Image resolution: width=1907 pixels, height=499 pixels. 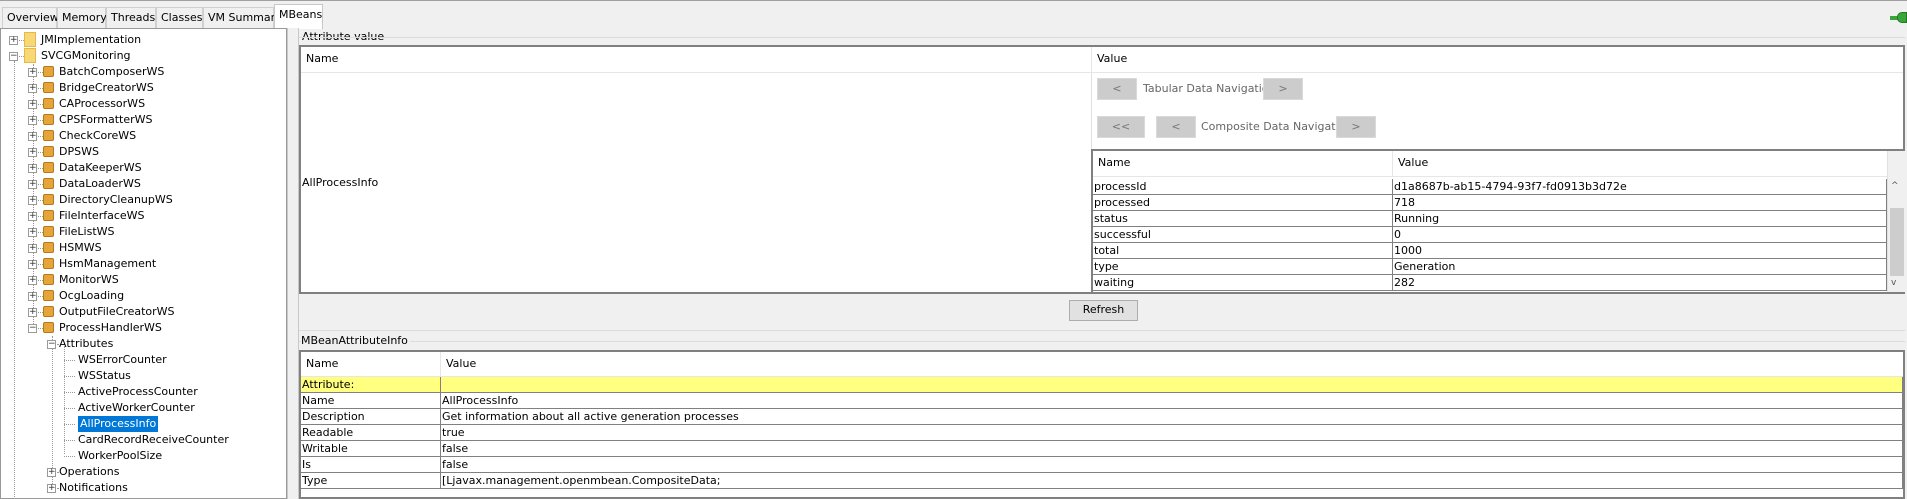 What do you see at coordinates (143, 344) in the screenshot?
I see `tree-node: − Attributes` at bounding box center [143, 344].